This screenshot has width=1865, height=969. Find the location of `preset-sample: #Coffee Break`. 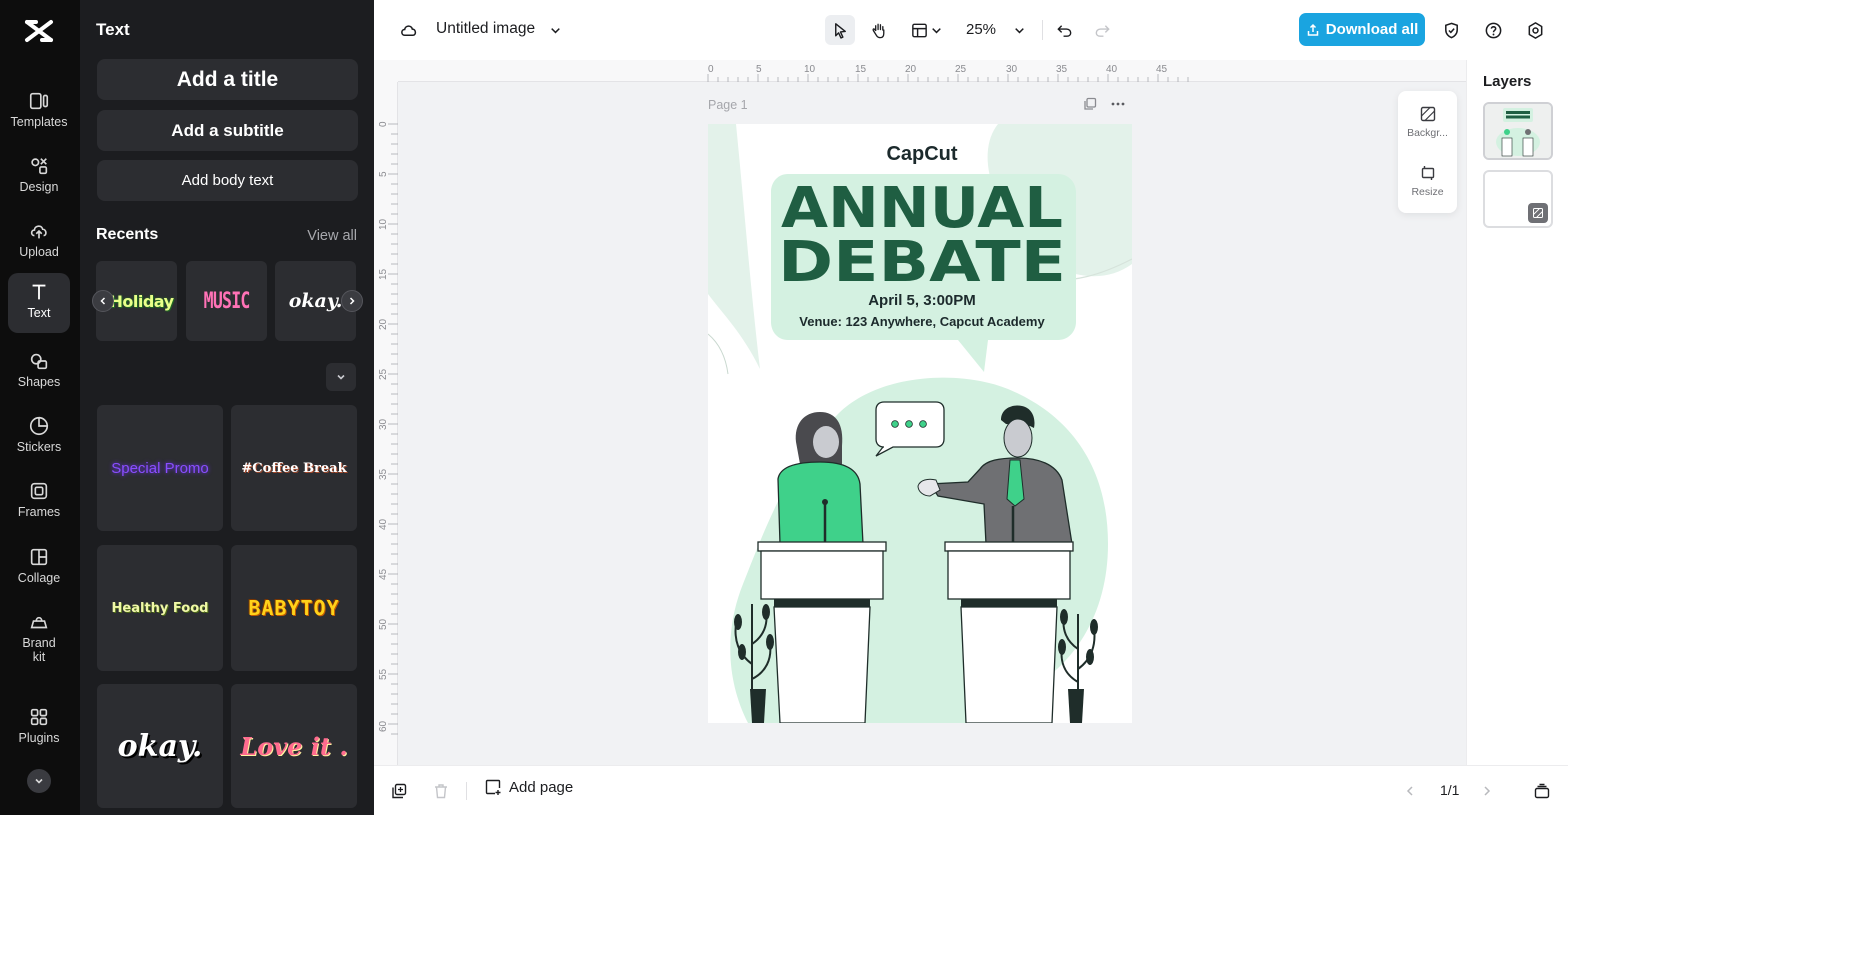

preset-sample: #Coffee Break is located at coordinates (294, 468).